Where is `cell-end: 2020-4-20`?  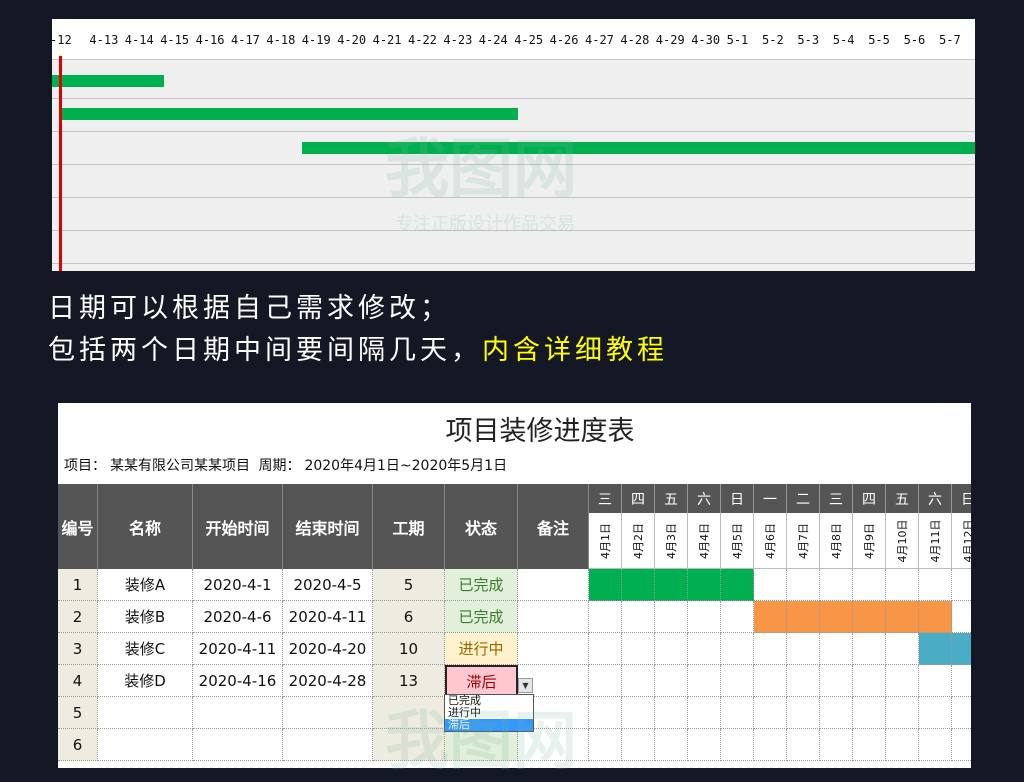
cell-end: 2020-4-20 is located at coordinates (328, 649).